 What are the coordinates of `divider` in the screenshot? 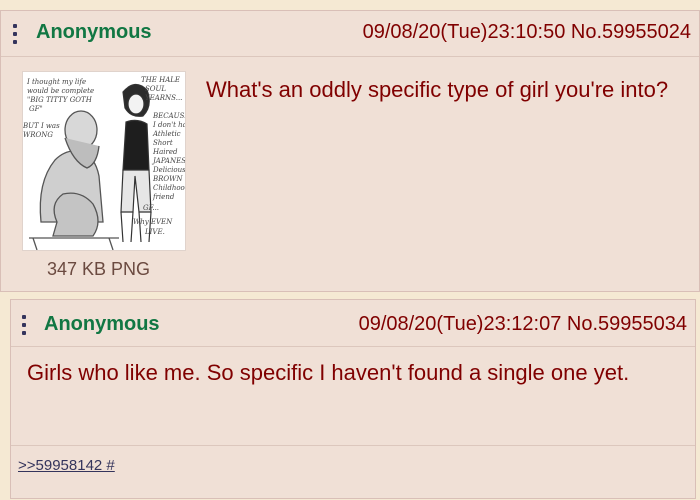 It's located at (353, 445).